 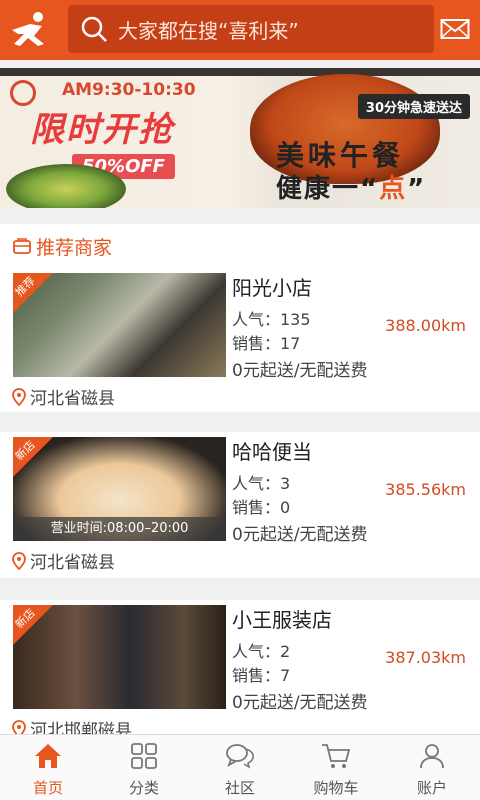 What do you see at coordinates (431, 788) in the screenshot?
I see `nav-label: 账户` at bounding box center [431, 788].